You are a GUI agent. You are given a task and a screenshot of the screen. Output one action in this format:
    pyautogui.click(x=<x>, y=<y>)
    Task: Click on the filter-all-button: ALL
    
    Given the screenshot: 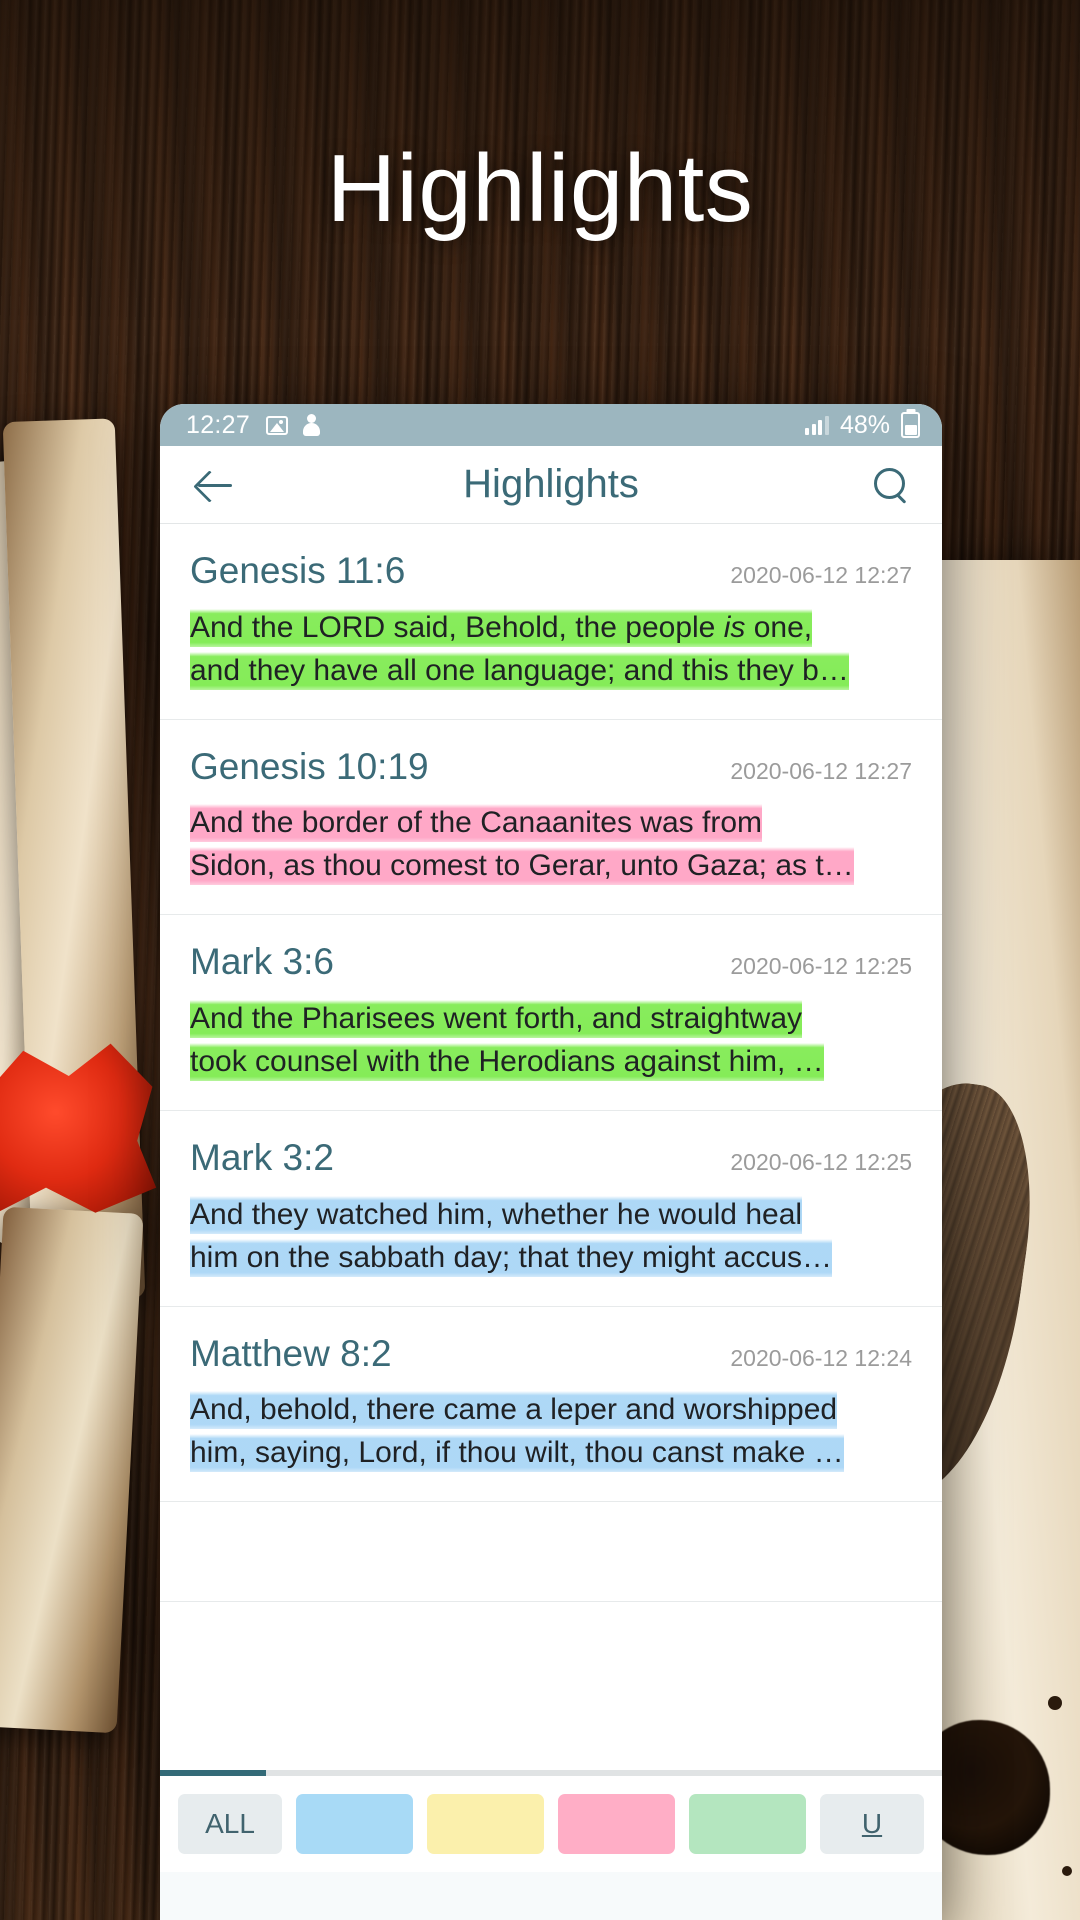 What is the action you would take?
    pyautogui.click(x=230, y=1824)
    